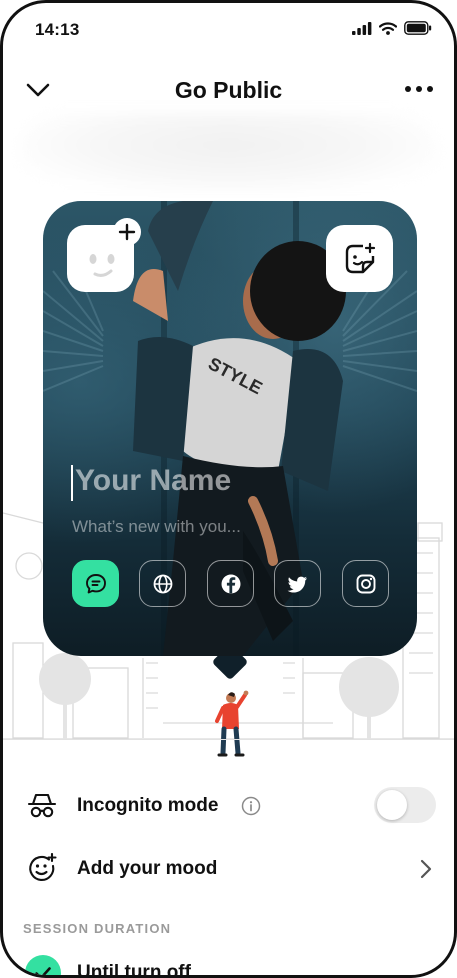 Image resolution: width=457 pixels, height=978 pixels. I want to click on name-input: Your Name, so click(153, 481).